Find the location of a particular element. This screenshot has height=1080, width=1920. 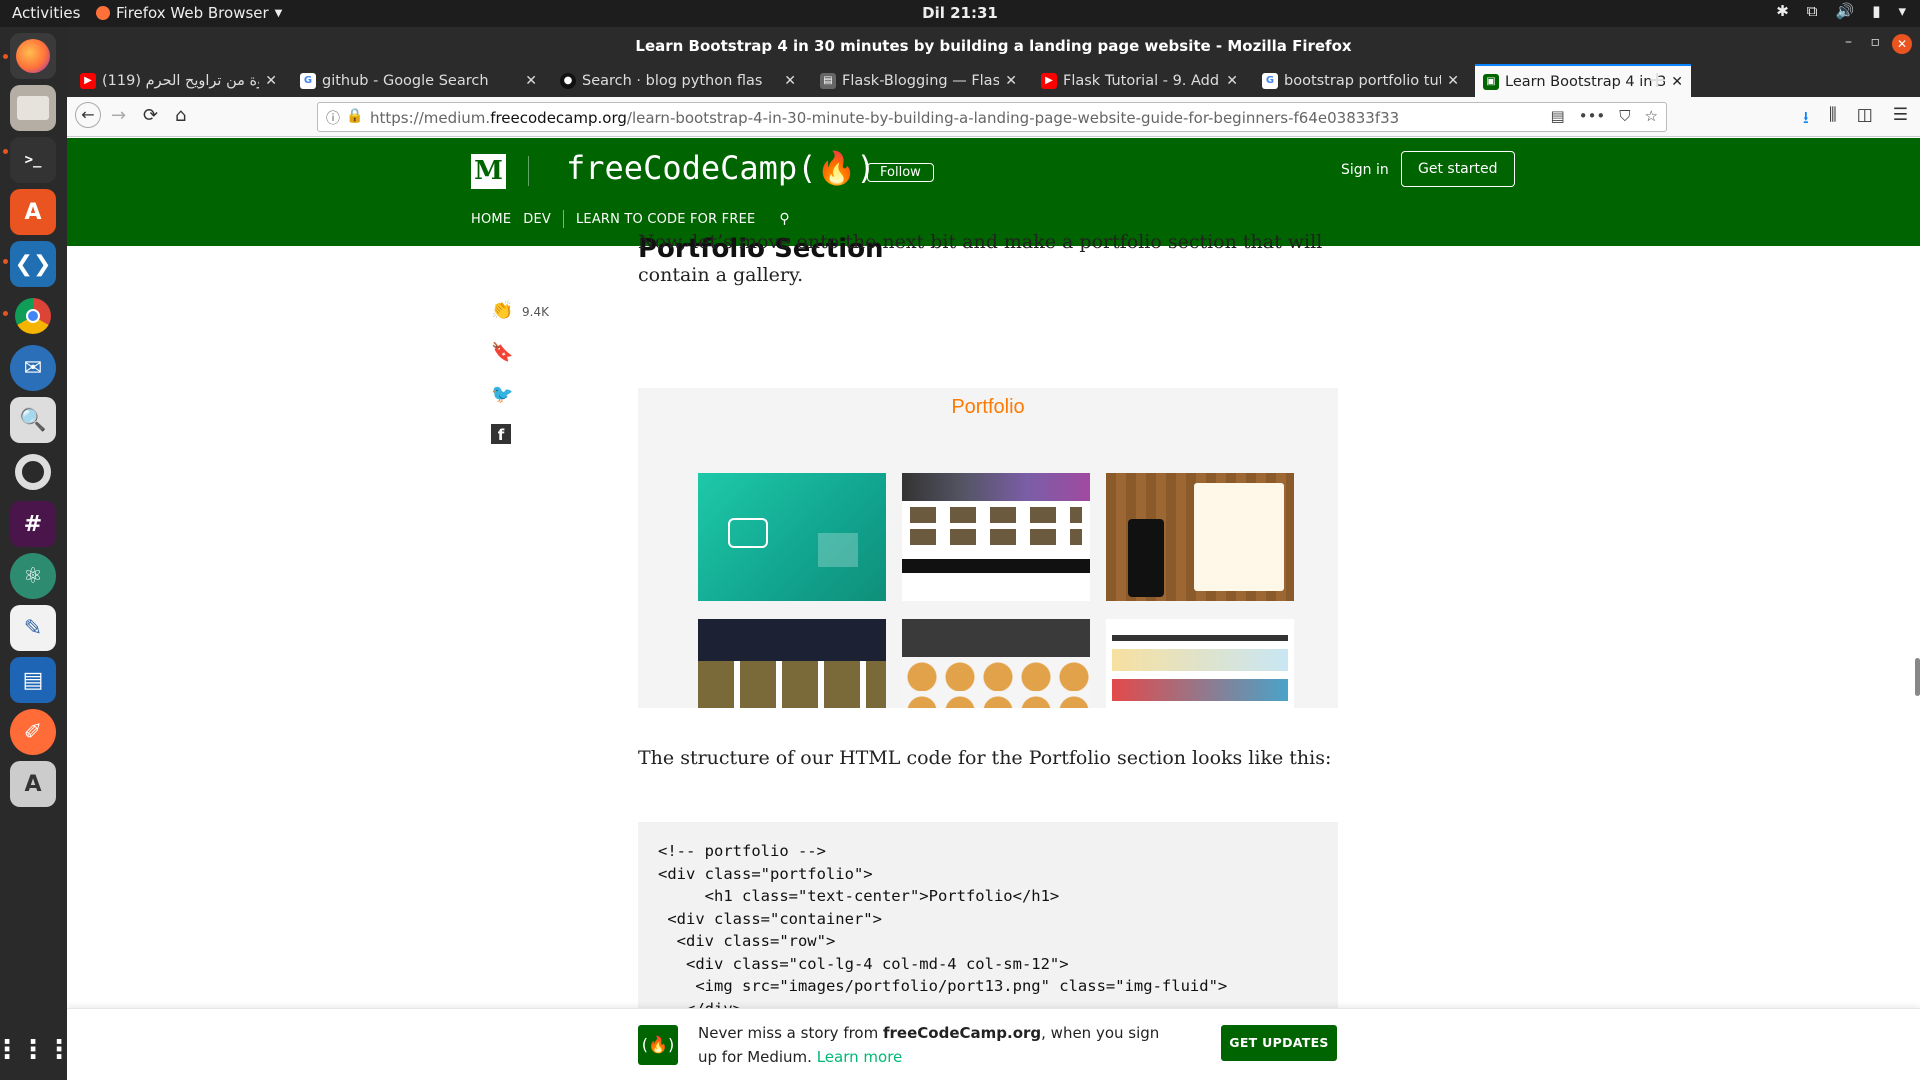

hamburger-menu-icon: ☰ is located at coordinates (1900, 119).